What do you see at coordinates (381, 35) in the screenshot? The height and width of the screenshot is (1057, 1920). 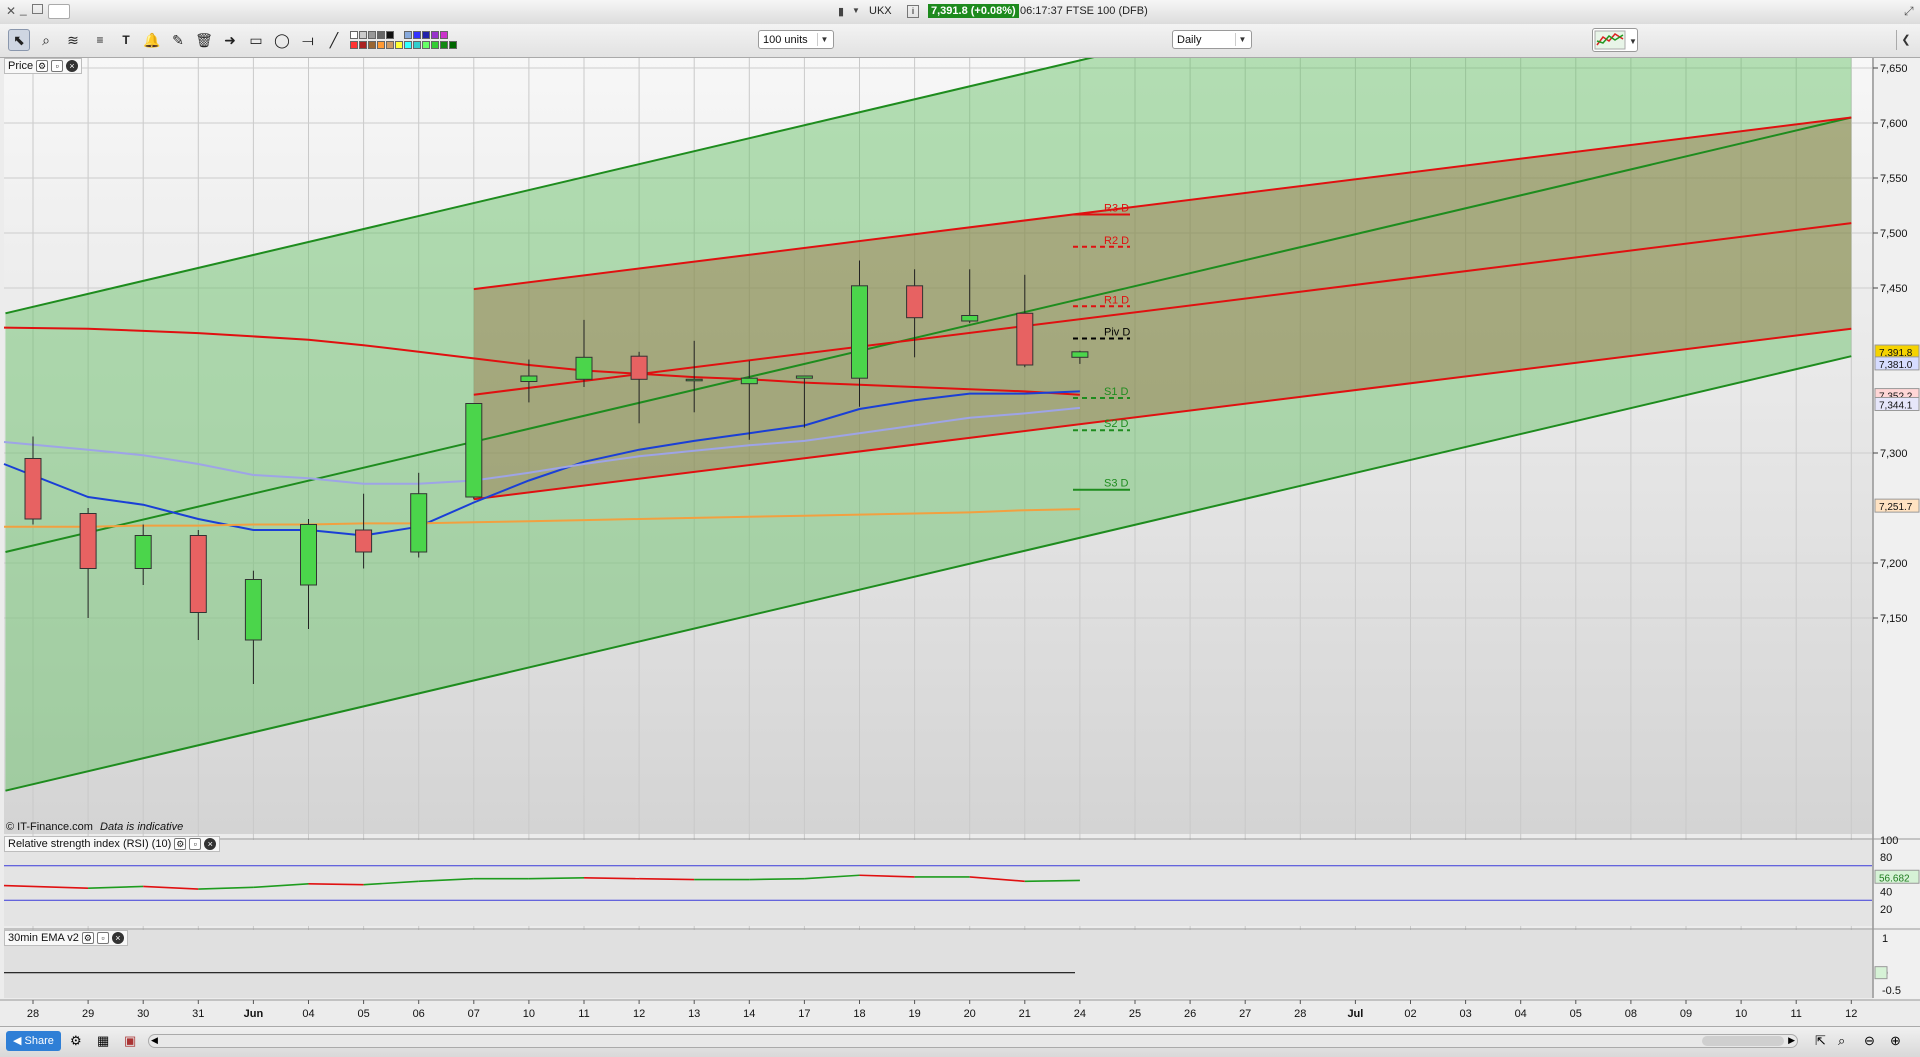 I see `swatch-darkgray` at bounding box center [381, 35].